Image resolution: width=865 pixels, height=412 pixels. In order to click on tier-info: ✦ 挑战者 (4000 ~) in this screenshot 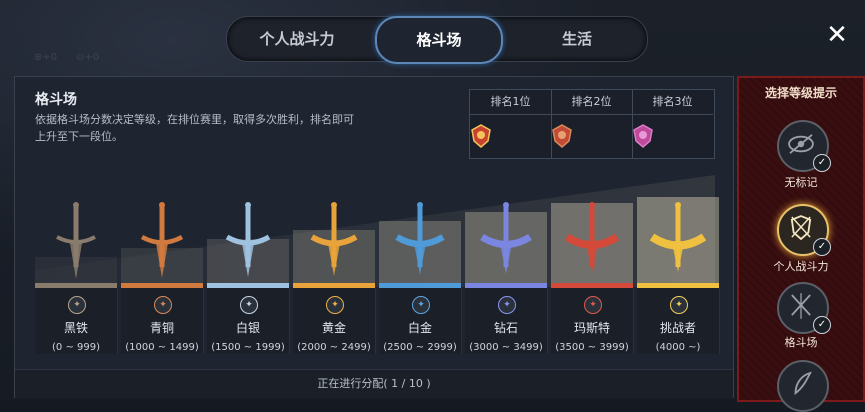, I will do `click(678, 321)`.